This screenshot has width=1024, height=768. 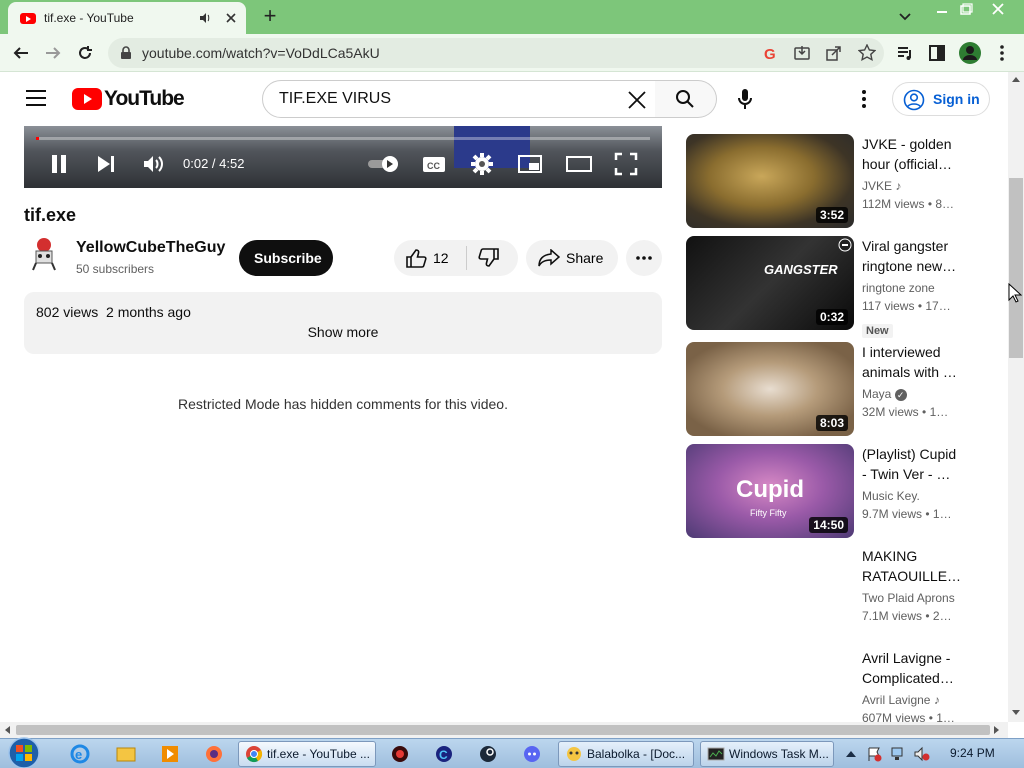 What do you see at coordinates (430, 258) in the screenshot?
I see `like-button: 12` at bounding box center [430, 258].